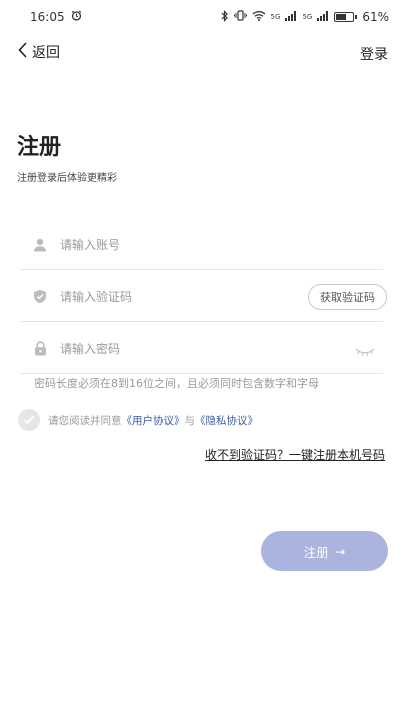  Describe the element at coordinates (176, 383) in the screenshot. I see `password-hint: 密码长度必须在8到16位之间，且必须同时包含数字和字母` at that location.